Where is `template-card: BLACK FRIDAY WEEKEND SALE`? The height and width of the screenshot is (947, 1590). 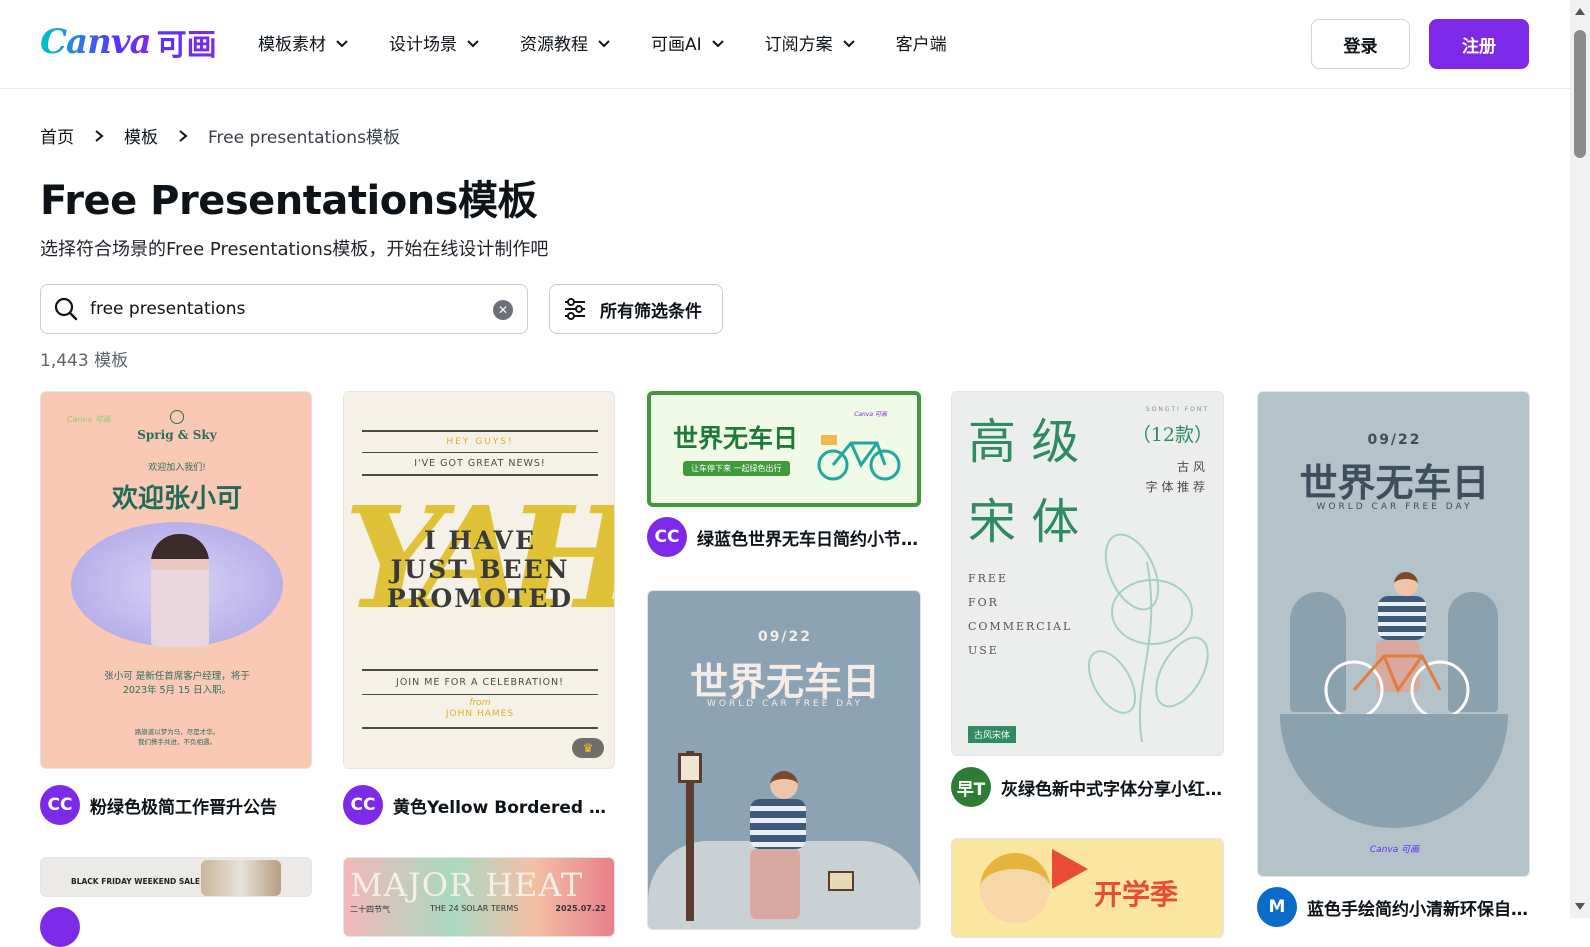 template-card: BLACK FRIDAY WEEKEND SALE is located at coordinates (176, 902).